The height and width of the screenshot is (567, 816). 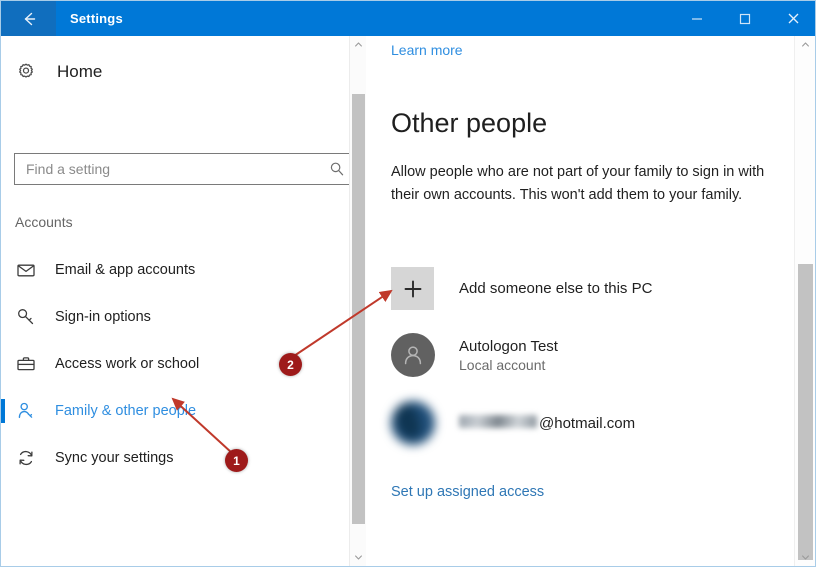 I want to click on add-someone-else-button: Add someone else to this PC, so click(x=521, y=288).